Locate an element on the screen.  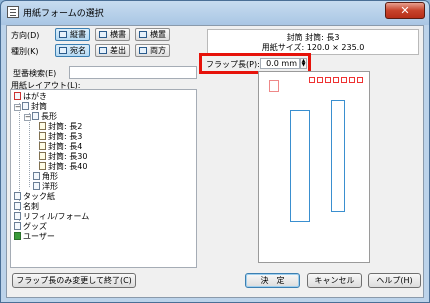
tree-item-label: 封筒: 長40 is located at coordinates (68, 166).